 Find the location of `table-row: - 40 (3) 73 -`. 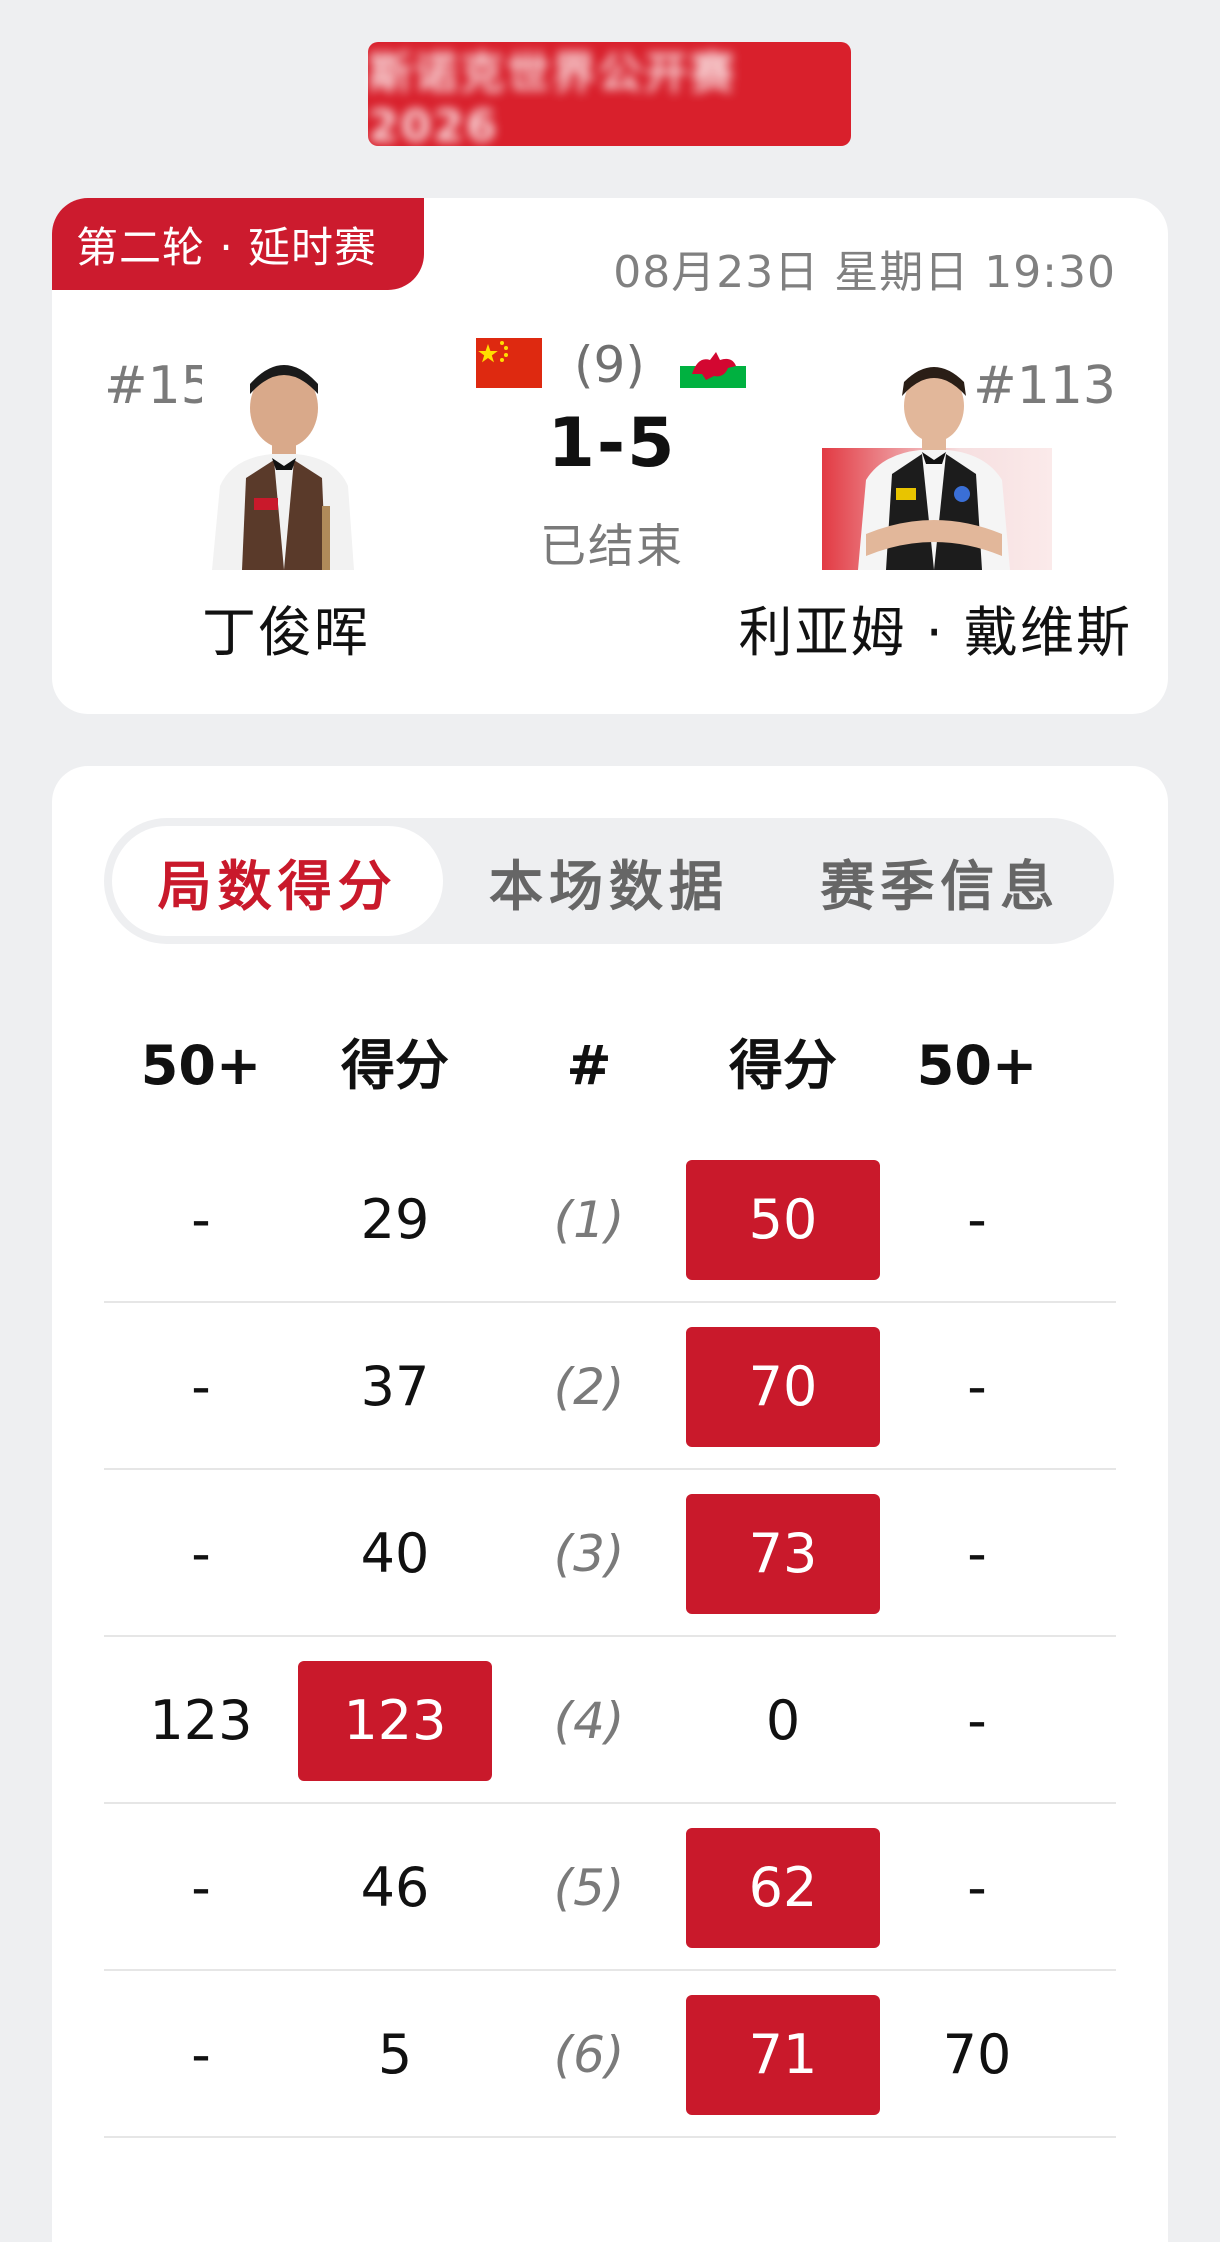

table-row: - 40 (3) 73 - is located at coordinates (610, 1553).